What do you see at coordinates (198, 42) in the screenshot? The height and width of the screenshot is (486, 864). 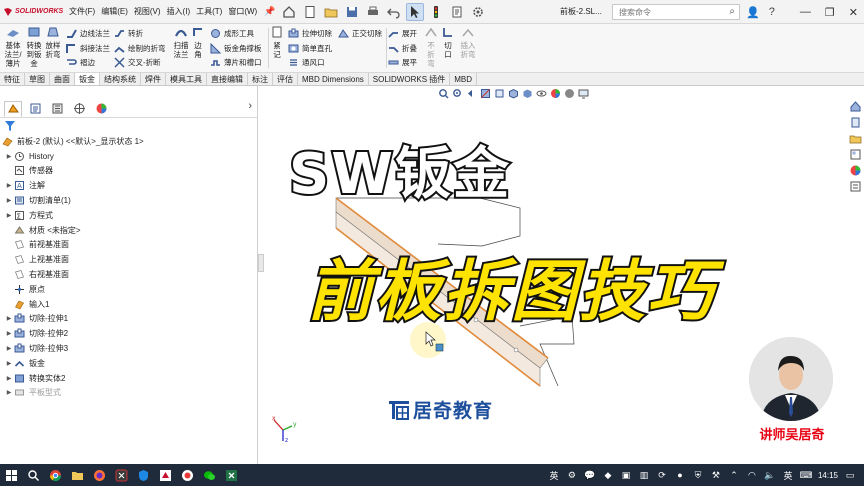 I see `corners-button: 边 角` at bounding box center [198, 42].